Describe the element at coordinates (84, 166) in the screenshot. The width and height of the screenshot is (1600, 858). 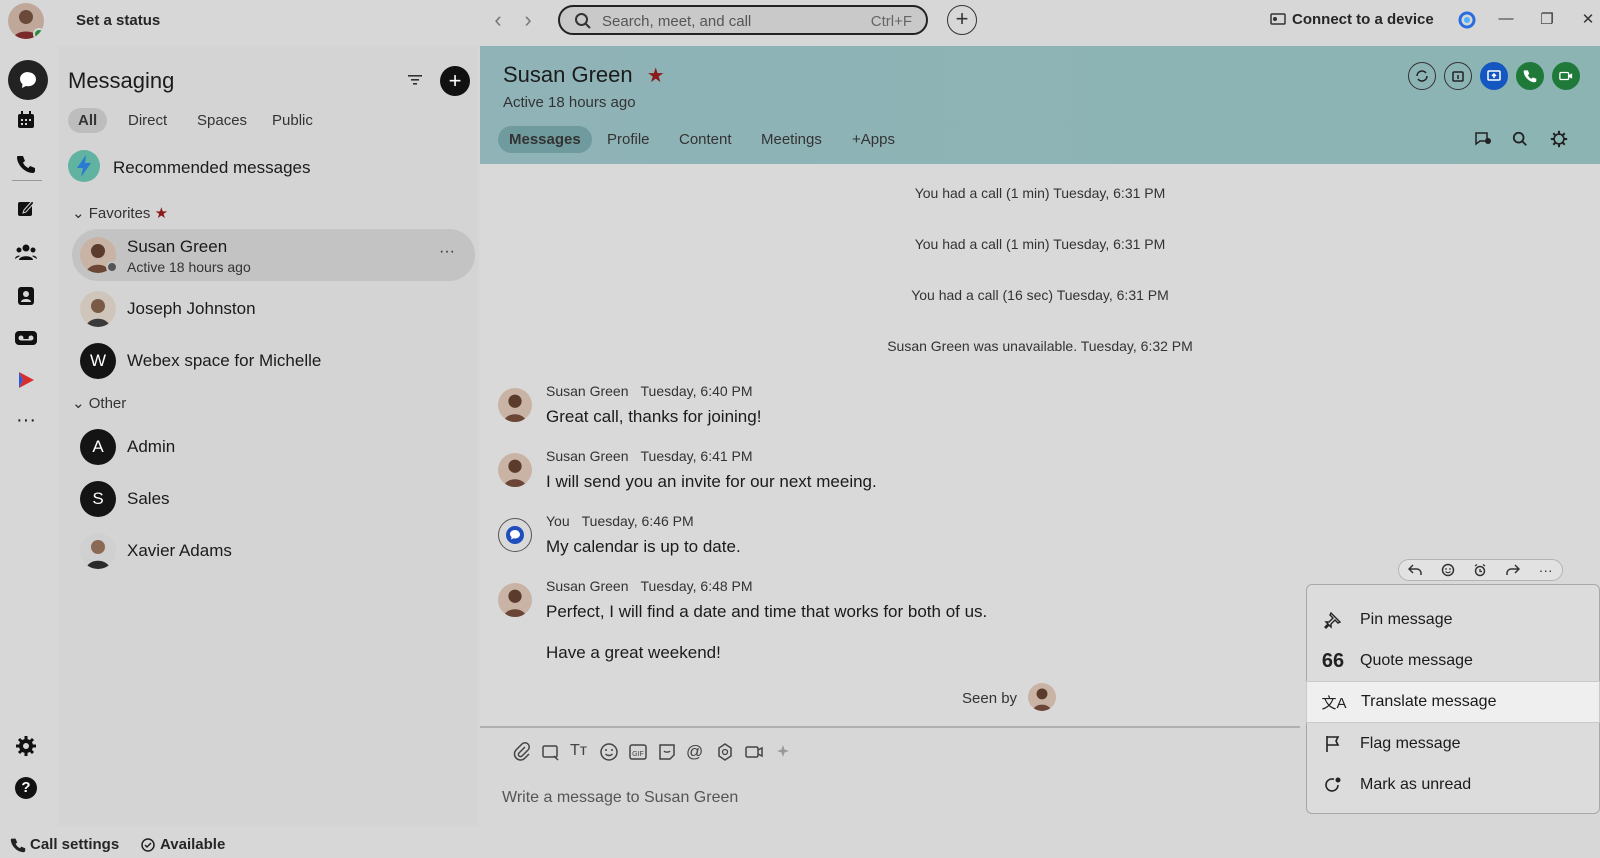
I see `recommended-icon` at that location.